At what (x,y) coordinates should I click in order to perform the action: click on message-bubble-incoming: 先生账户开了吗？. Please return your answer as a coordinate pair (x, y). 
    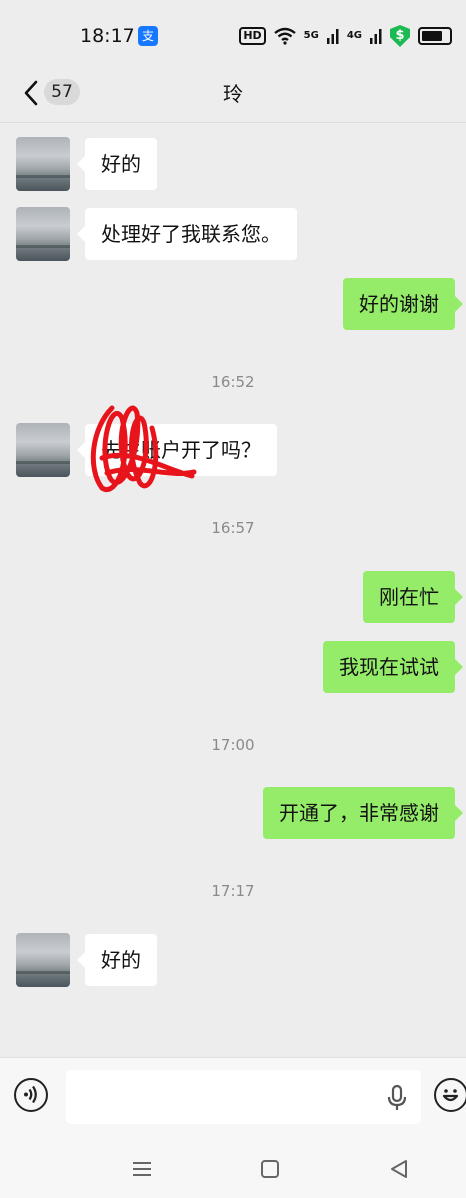
    Looking at the image, I should click on (177, 450).